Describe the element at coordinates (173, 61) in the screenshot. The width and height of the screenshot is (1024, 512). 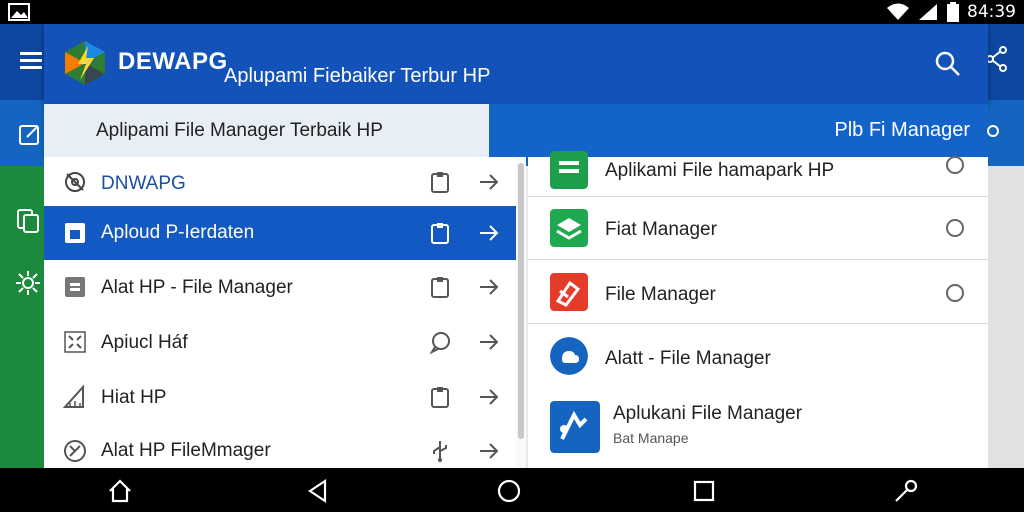
I see `brand-name: DEWAPG` at that location.